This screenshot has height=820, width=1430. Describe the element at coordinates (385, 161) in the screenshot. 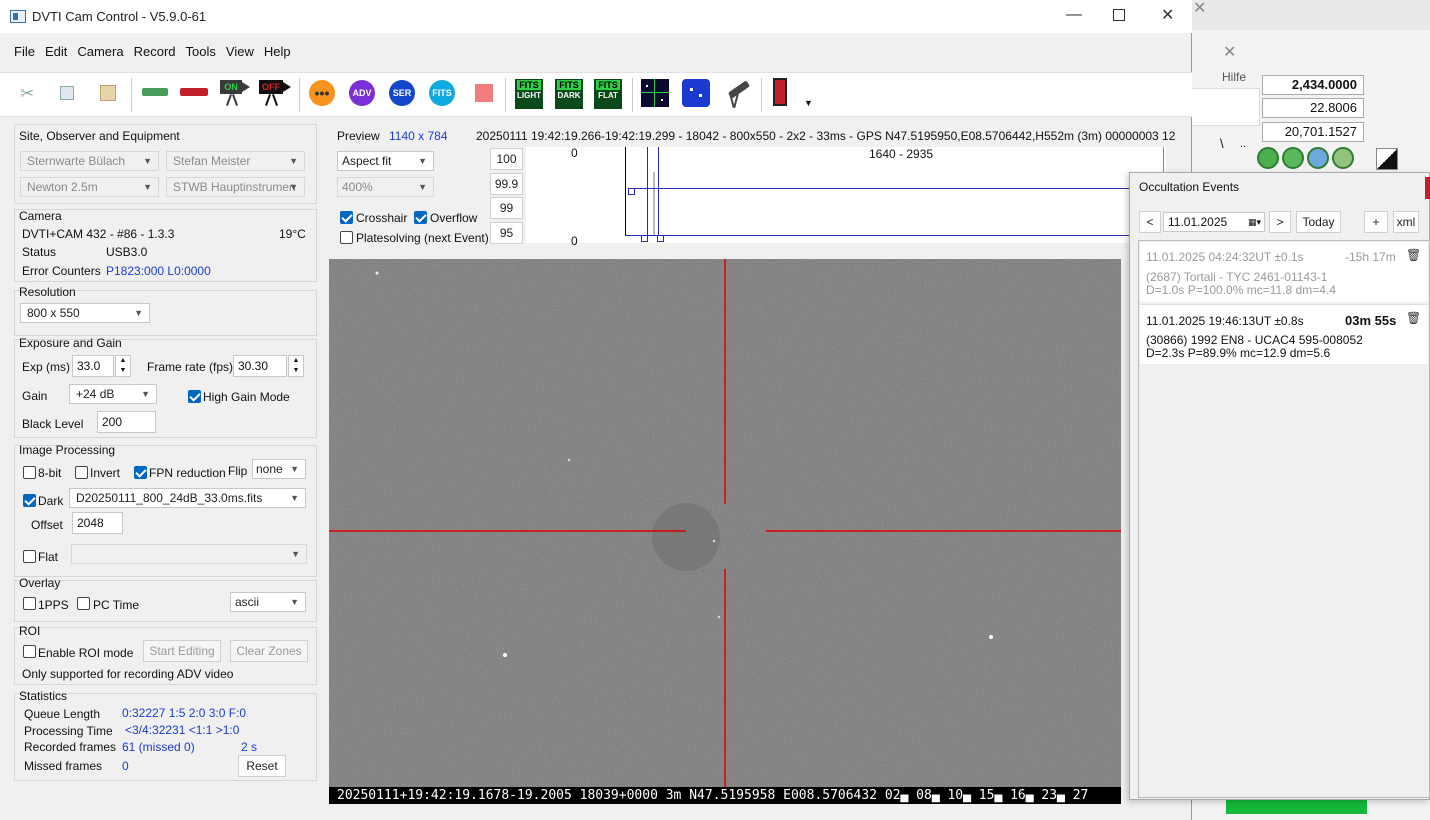

I see `aspect-fit-select: Aspect fit ▼` at that location.